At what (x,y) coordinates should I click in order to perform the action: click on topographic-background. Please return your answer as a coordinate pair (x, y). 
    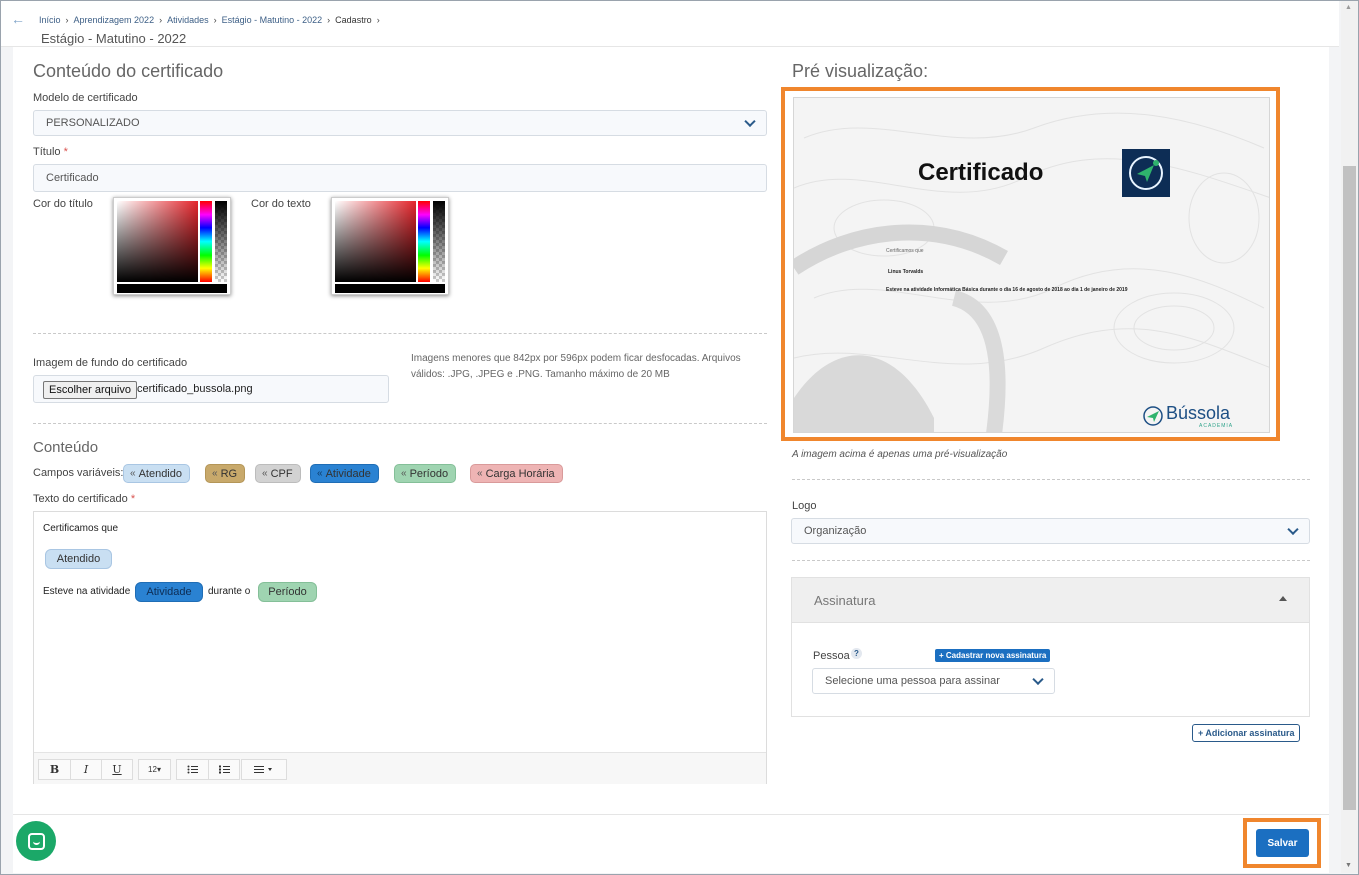
    Looking at the image, I should click on (1031, 272).